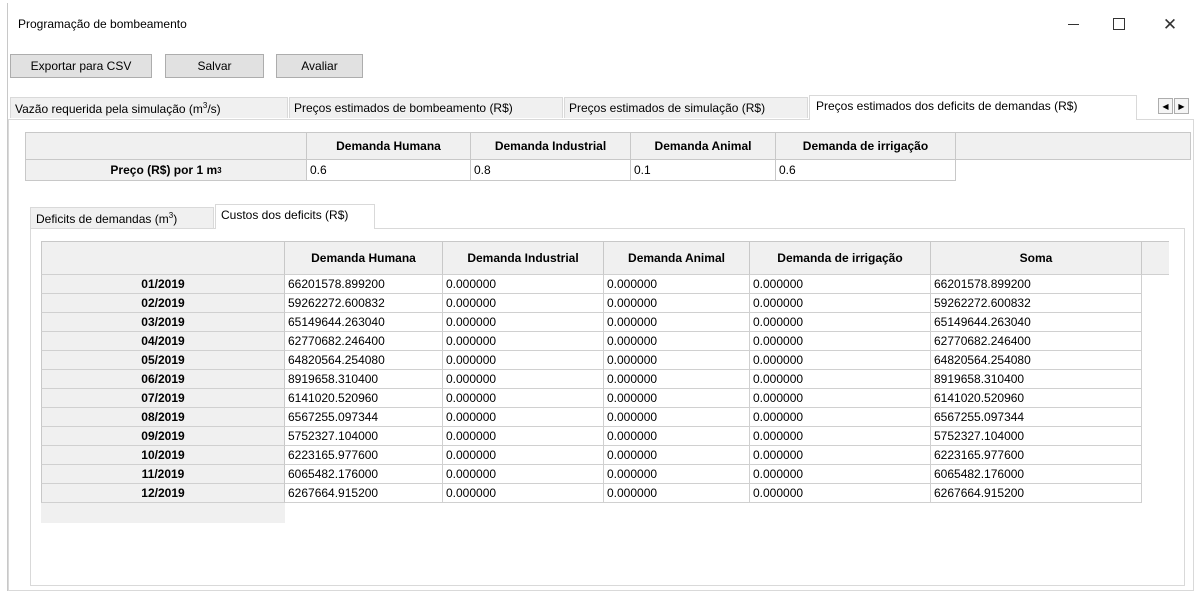  Describe the element at coordinates (426, 107) in the screenshot. I see `tab-pumping-prices: Preços estimados de bombeamento (R$)` at that location.